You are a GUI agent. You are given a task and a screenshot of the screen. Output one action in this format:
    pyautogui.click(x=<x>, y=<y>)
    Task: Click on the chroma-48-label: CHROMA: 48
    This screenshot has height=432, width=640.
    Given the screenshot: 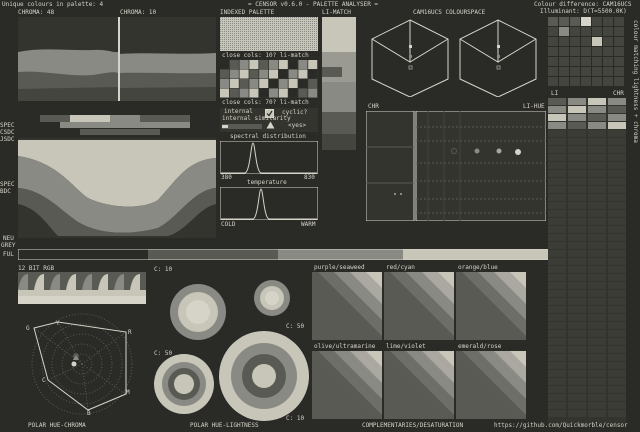 What is the action you would take?
    pyautogui.click(x=36, y=12)
    